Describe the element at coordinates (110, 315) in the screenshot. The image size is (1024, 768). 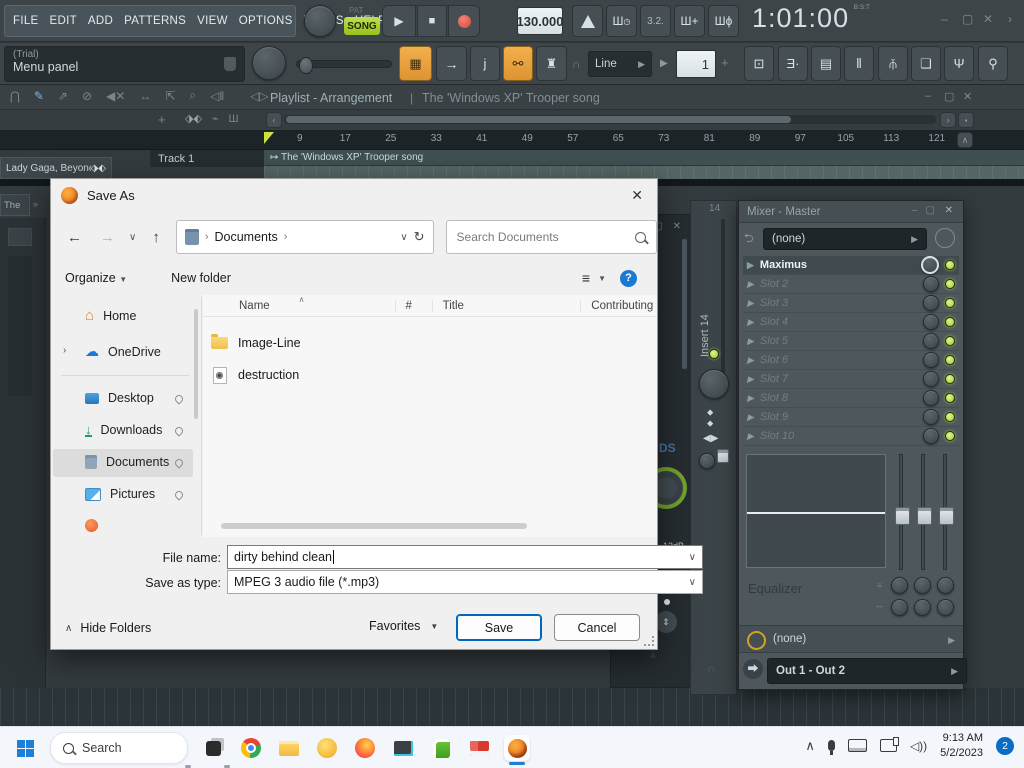
I see `sidebar-item-home: ⌂ Home` at that location.